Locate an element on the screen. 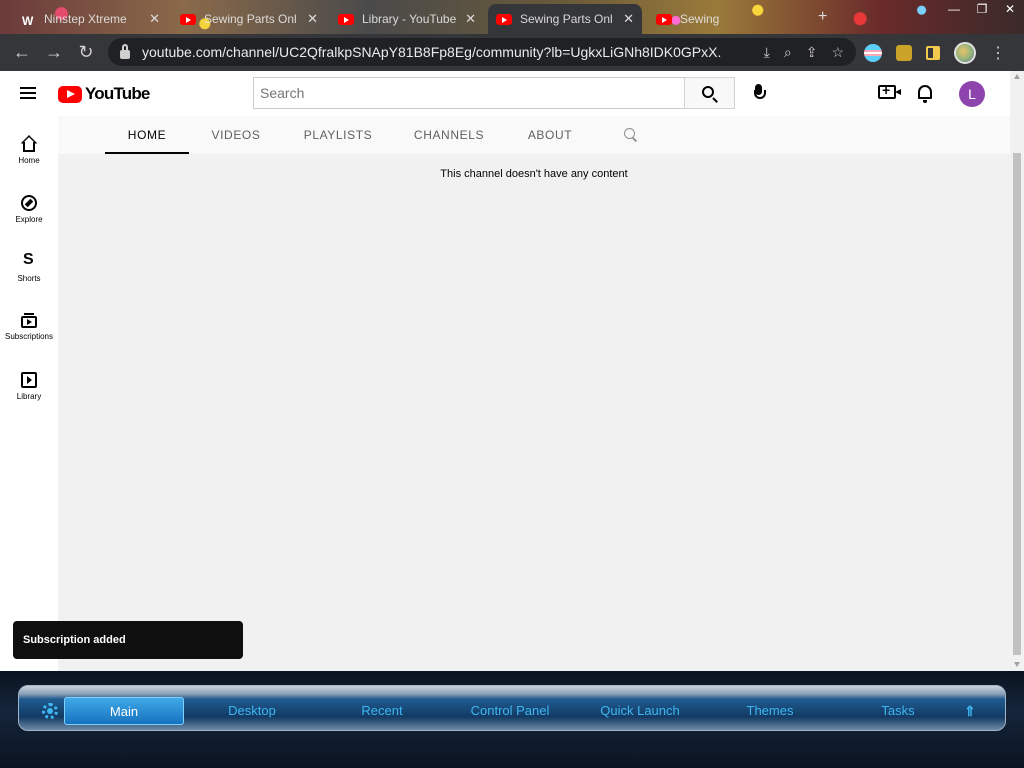 The width and height of the screenshot is (1024, 768). window-close-icon: ✕ is located at coordinates (1010, 9).